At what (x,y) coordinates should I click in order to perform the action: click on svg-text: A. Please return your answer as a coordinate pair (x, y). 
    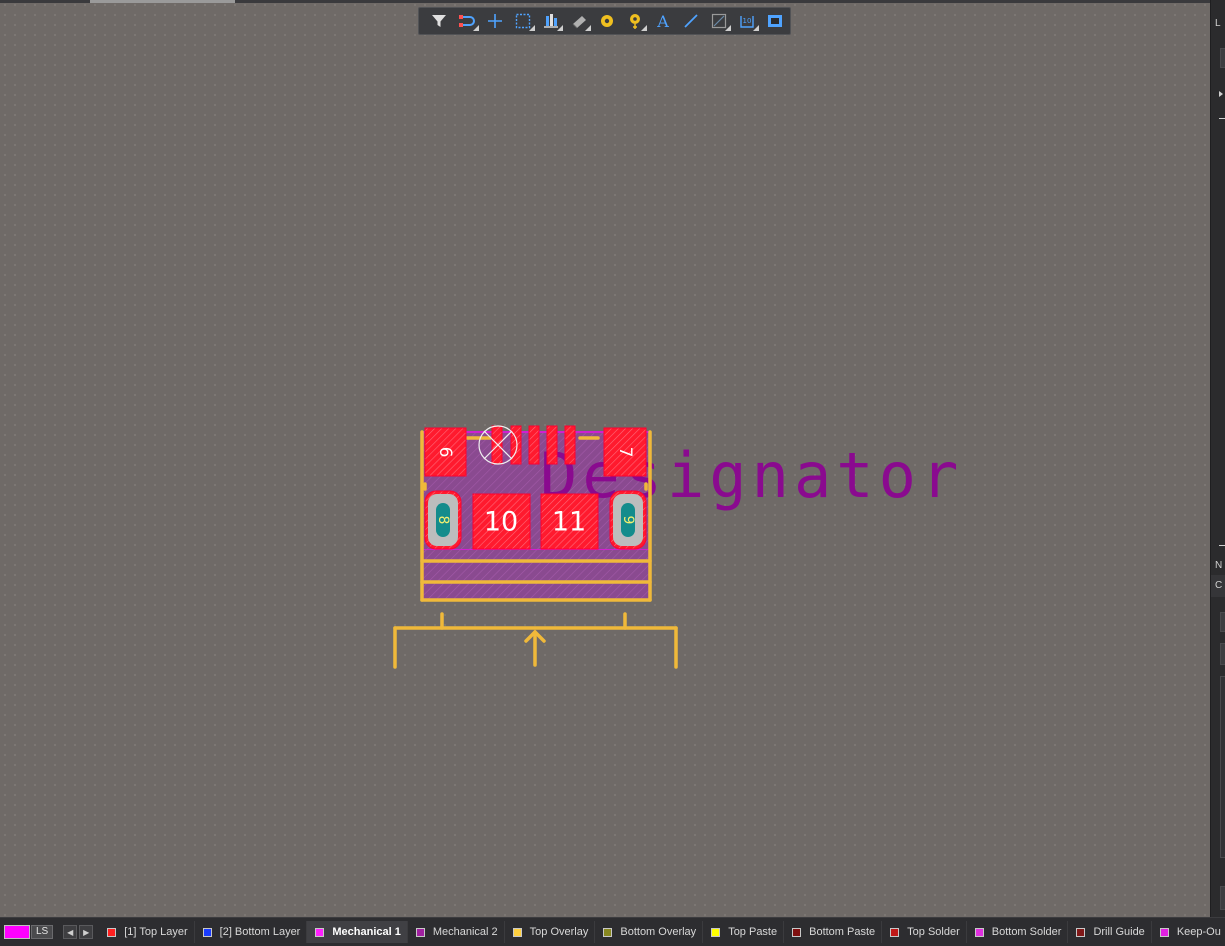
    Looking at the image, I should click on (662, 21).